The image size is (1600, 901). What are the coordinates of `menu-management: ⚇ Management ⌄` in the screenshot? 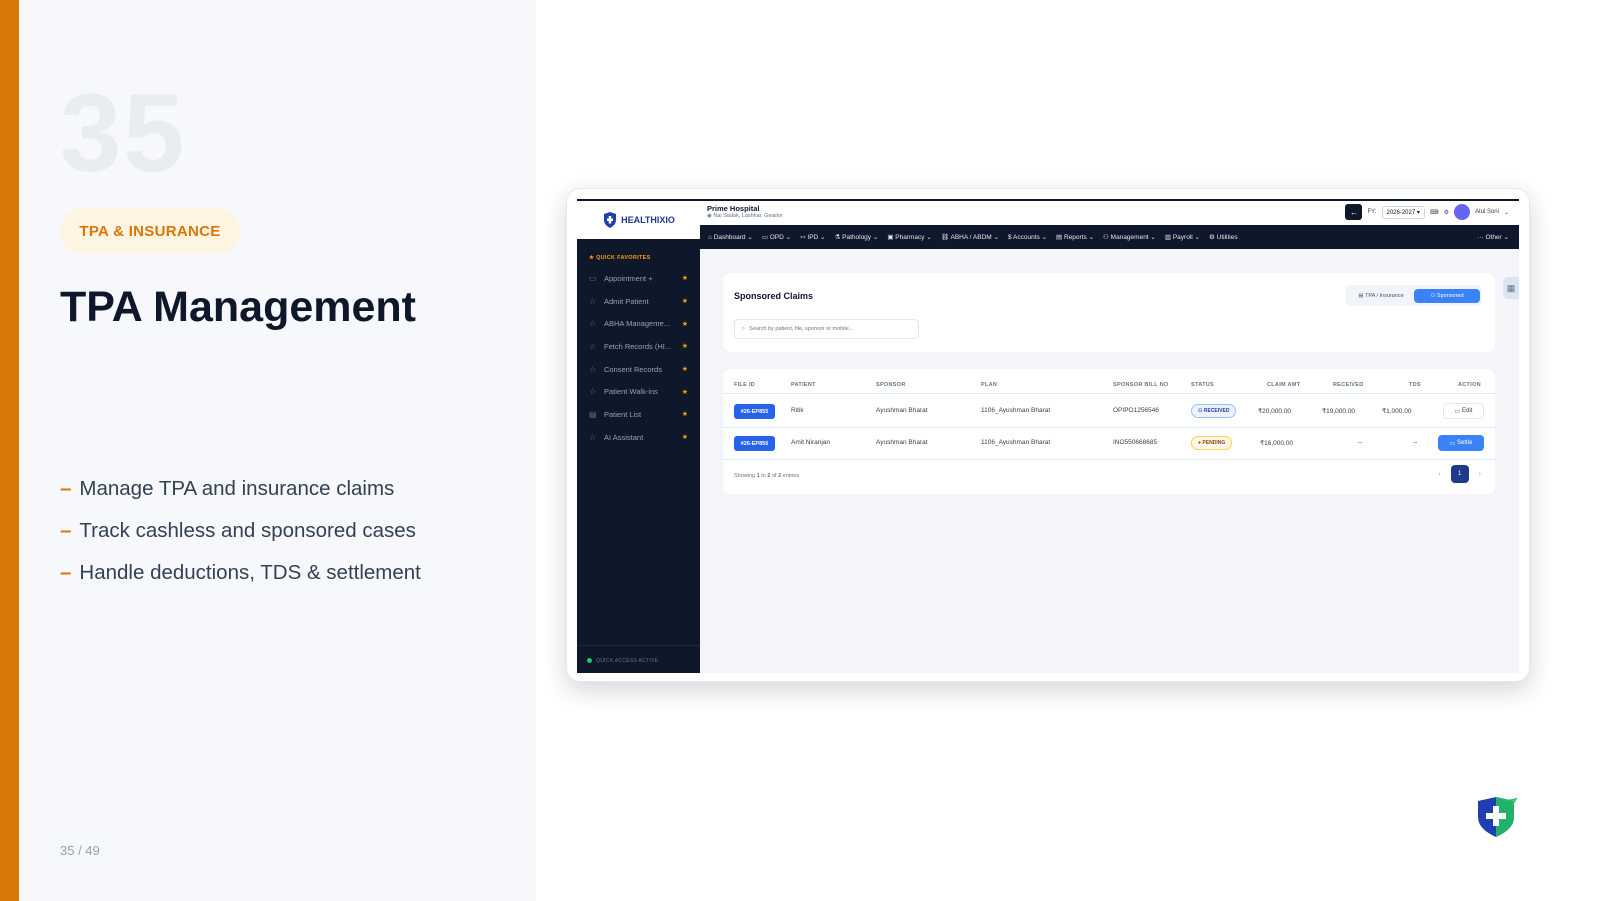 It's located at (1129, 237).